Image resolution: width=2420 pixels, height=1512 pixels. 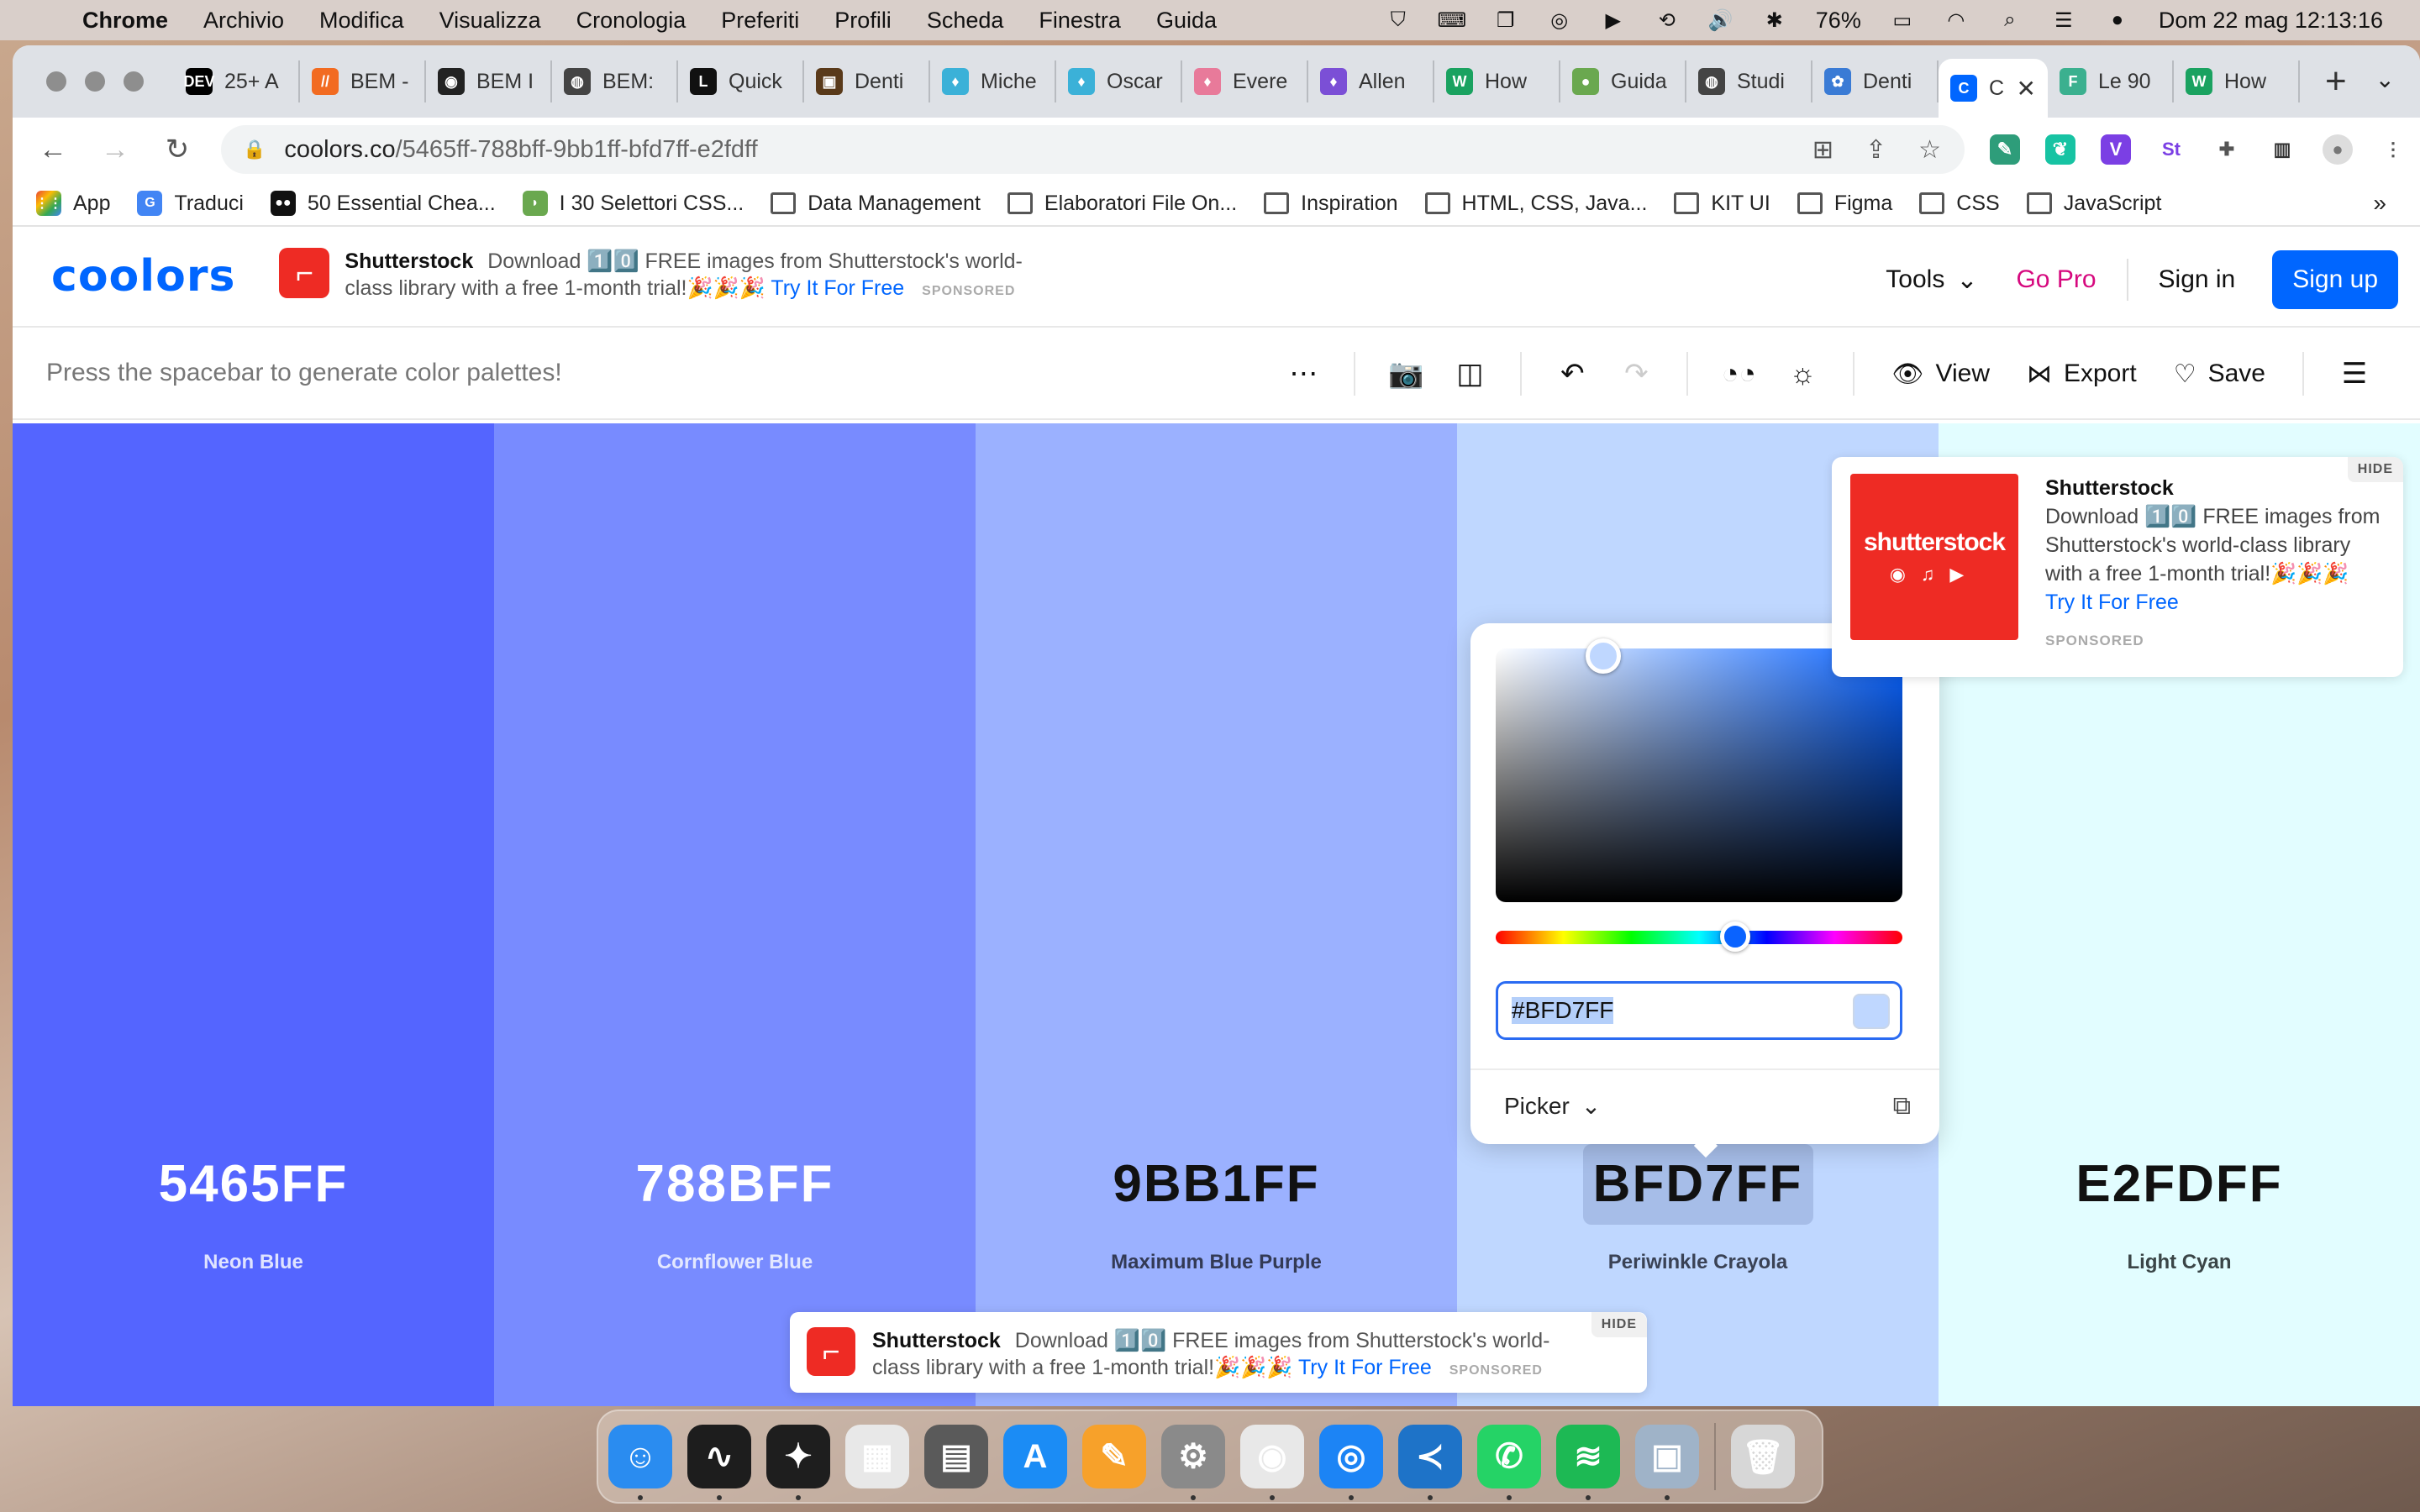 I want to click on redo-icon: ↷, so click(x=1636, y=373).